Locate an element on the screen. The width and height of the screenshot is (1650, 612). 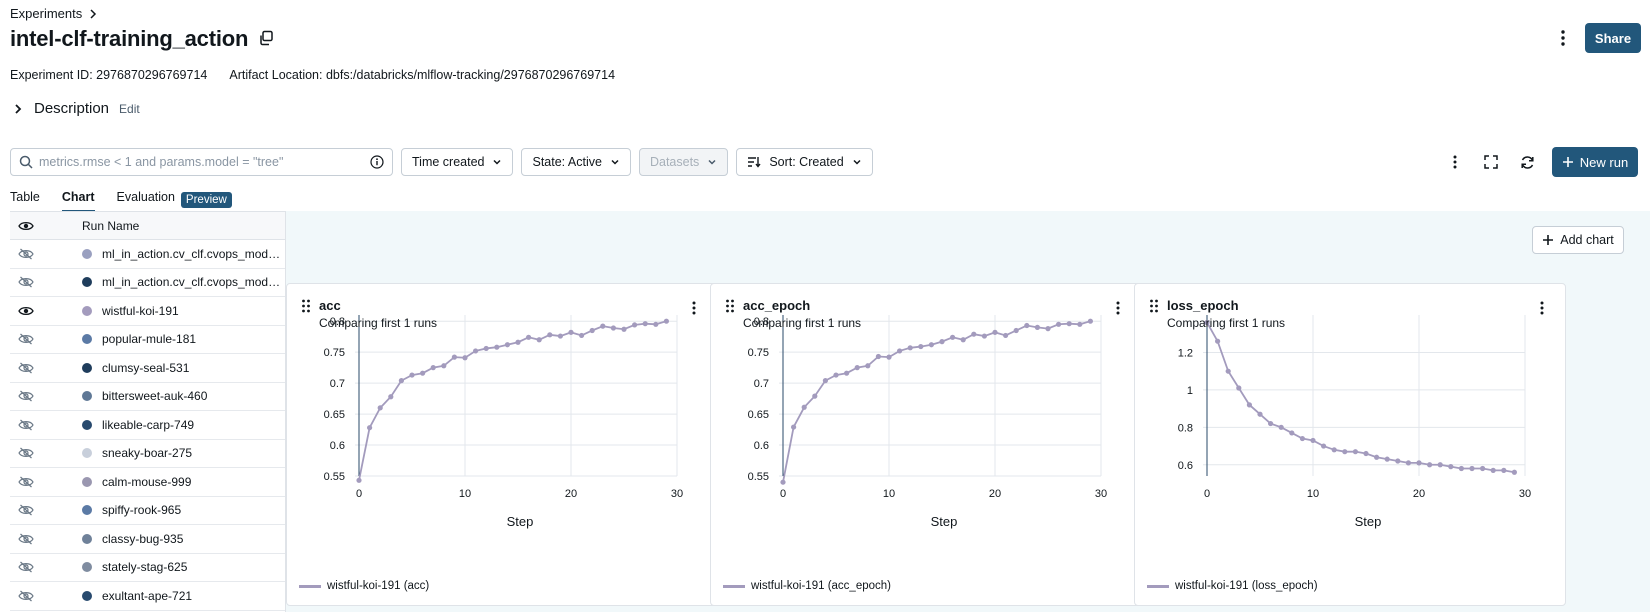
run-name: classy-bug-935 is located at coordinates (142, 539).